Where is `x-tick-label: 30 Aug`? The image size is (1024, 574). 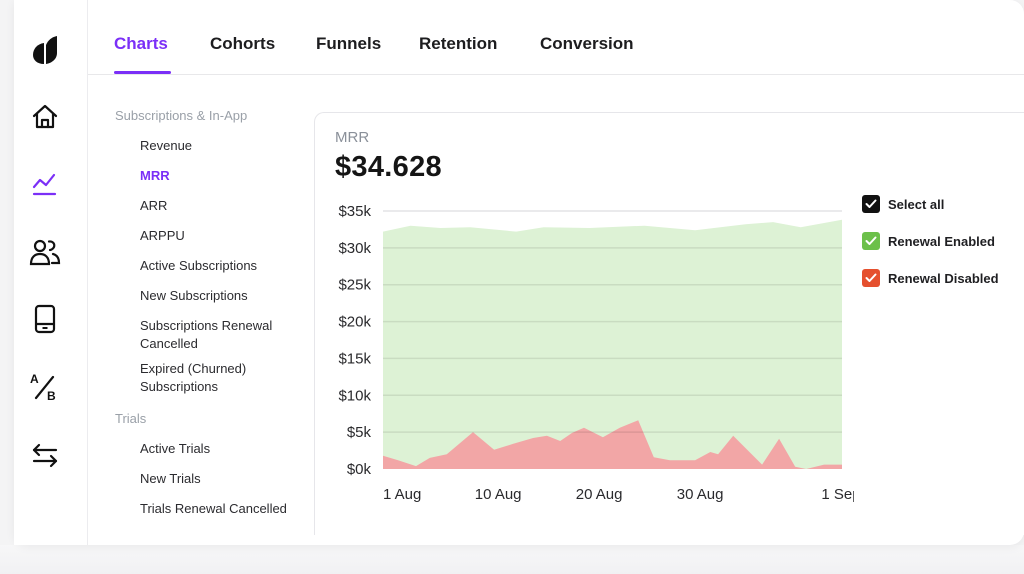
x-tick-label: 30 Aug is located at coordinates (700, 494).